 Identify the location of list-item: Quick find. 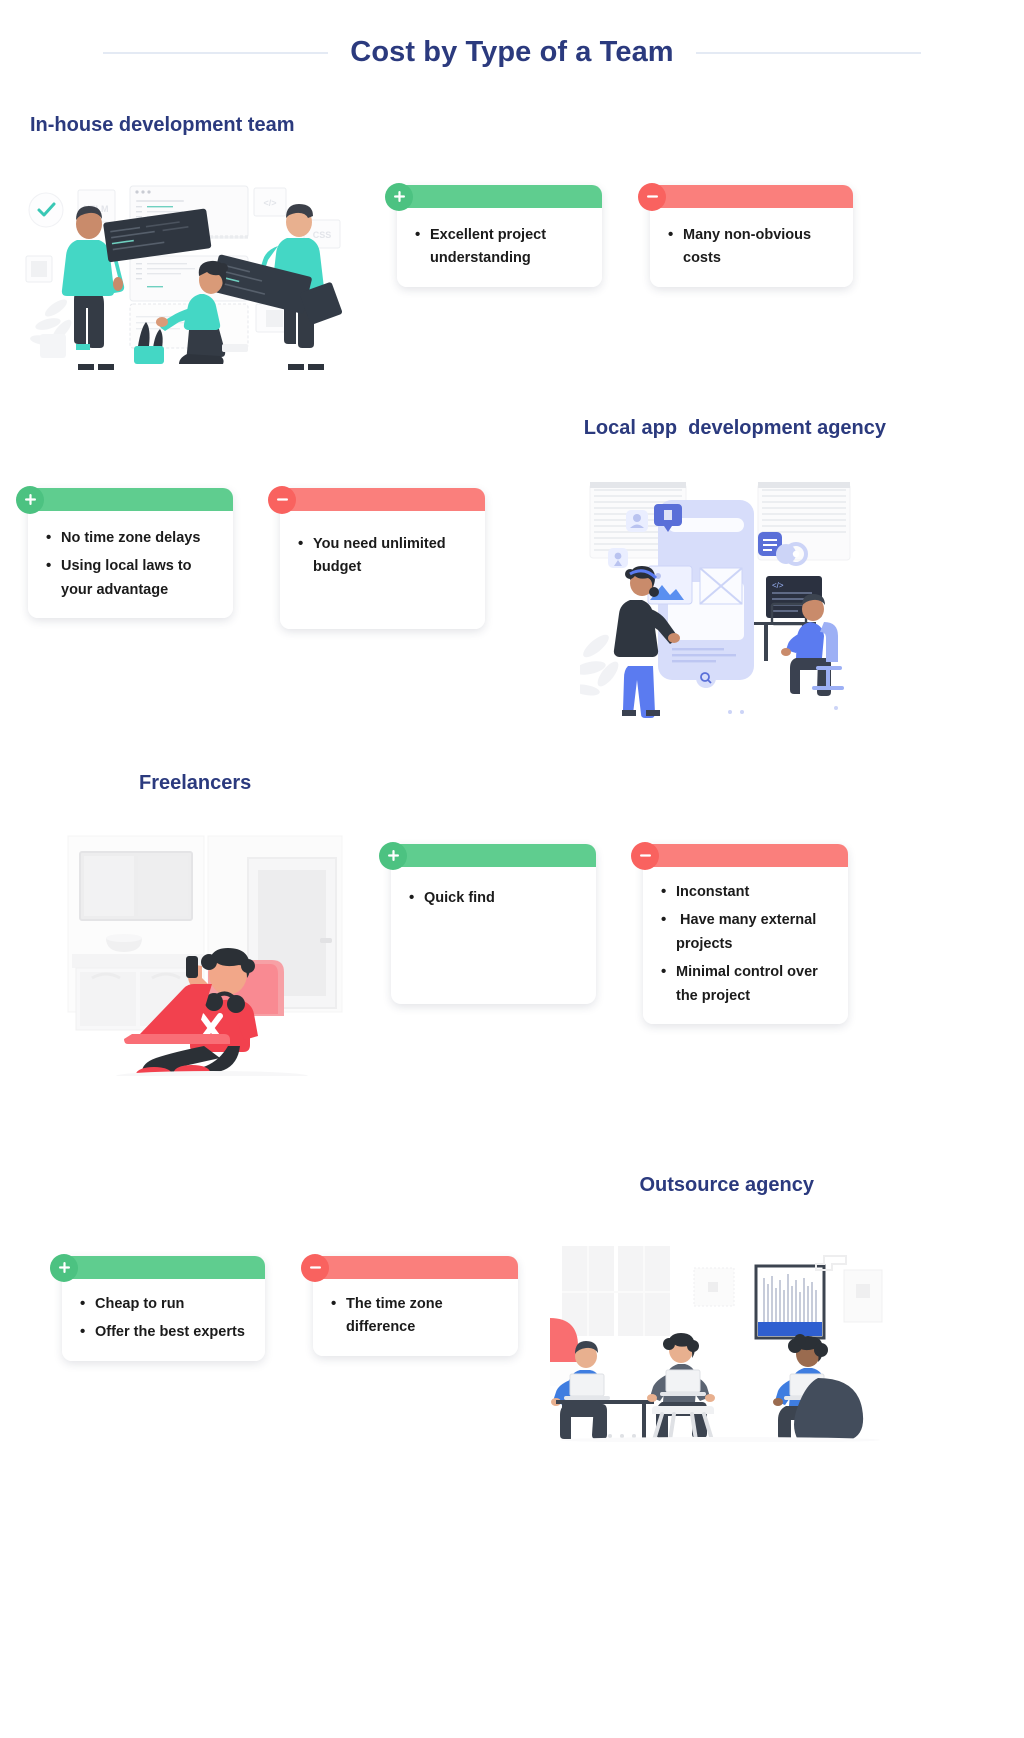
(494, 898).